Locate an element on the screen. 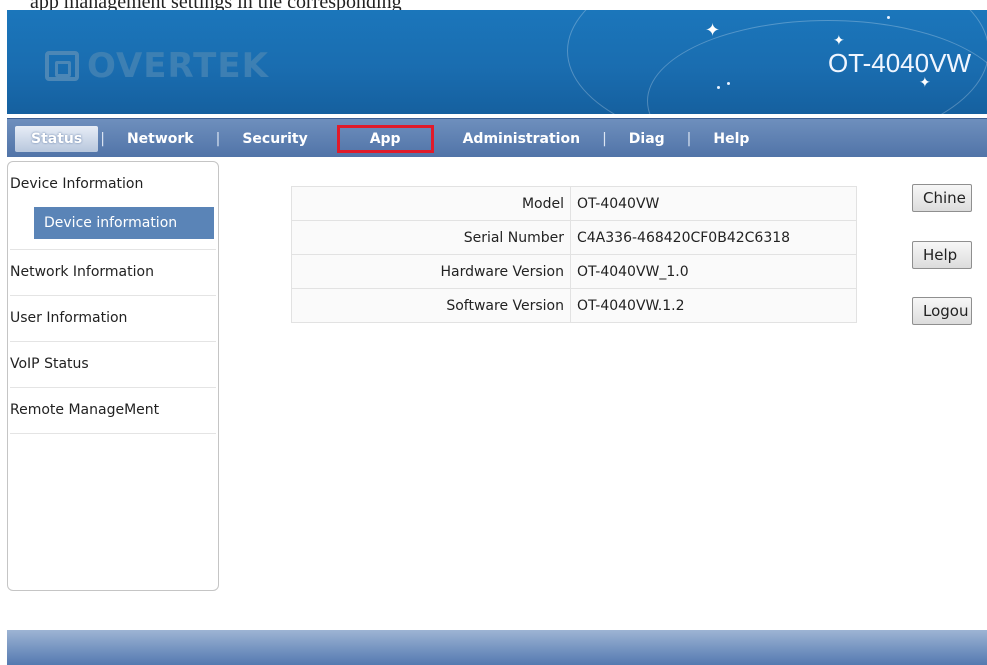 The width and height of the screenshot is (987, 665). row-value: C4A336-468420CF0B42C6318 is located at coordinates (713, 237).